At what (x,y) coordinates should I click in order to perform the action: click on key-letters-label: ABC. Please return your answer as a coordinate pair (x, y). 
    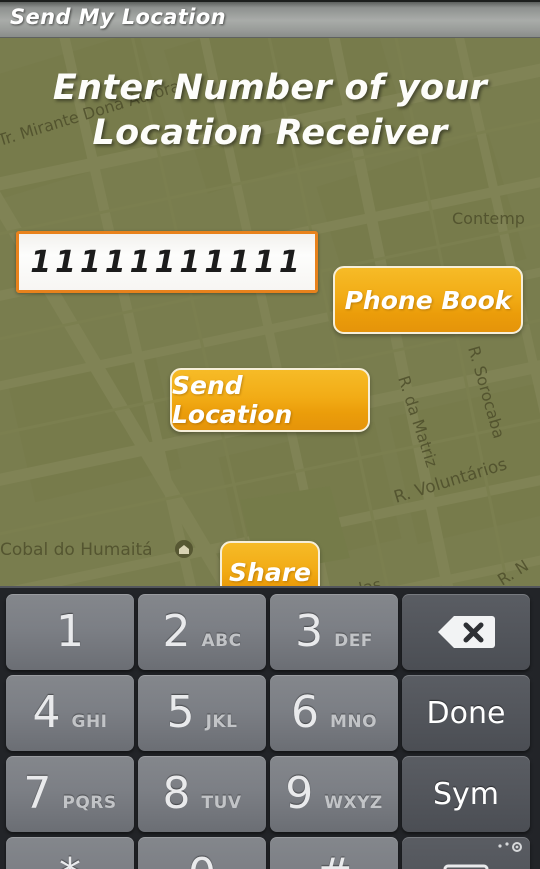
    Looking at the image, I should click on (221, 641).